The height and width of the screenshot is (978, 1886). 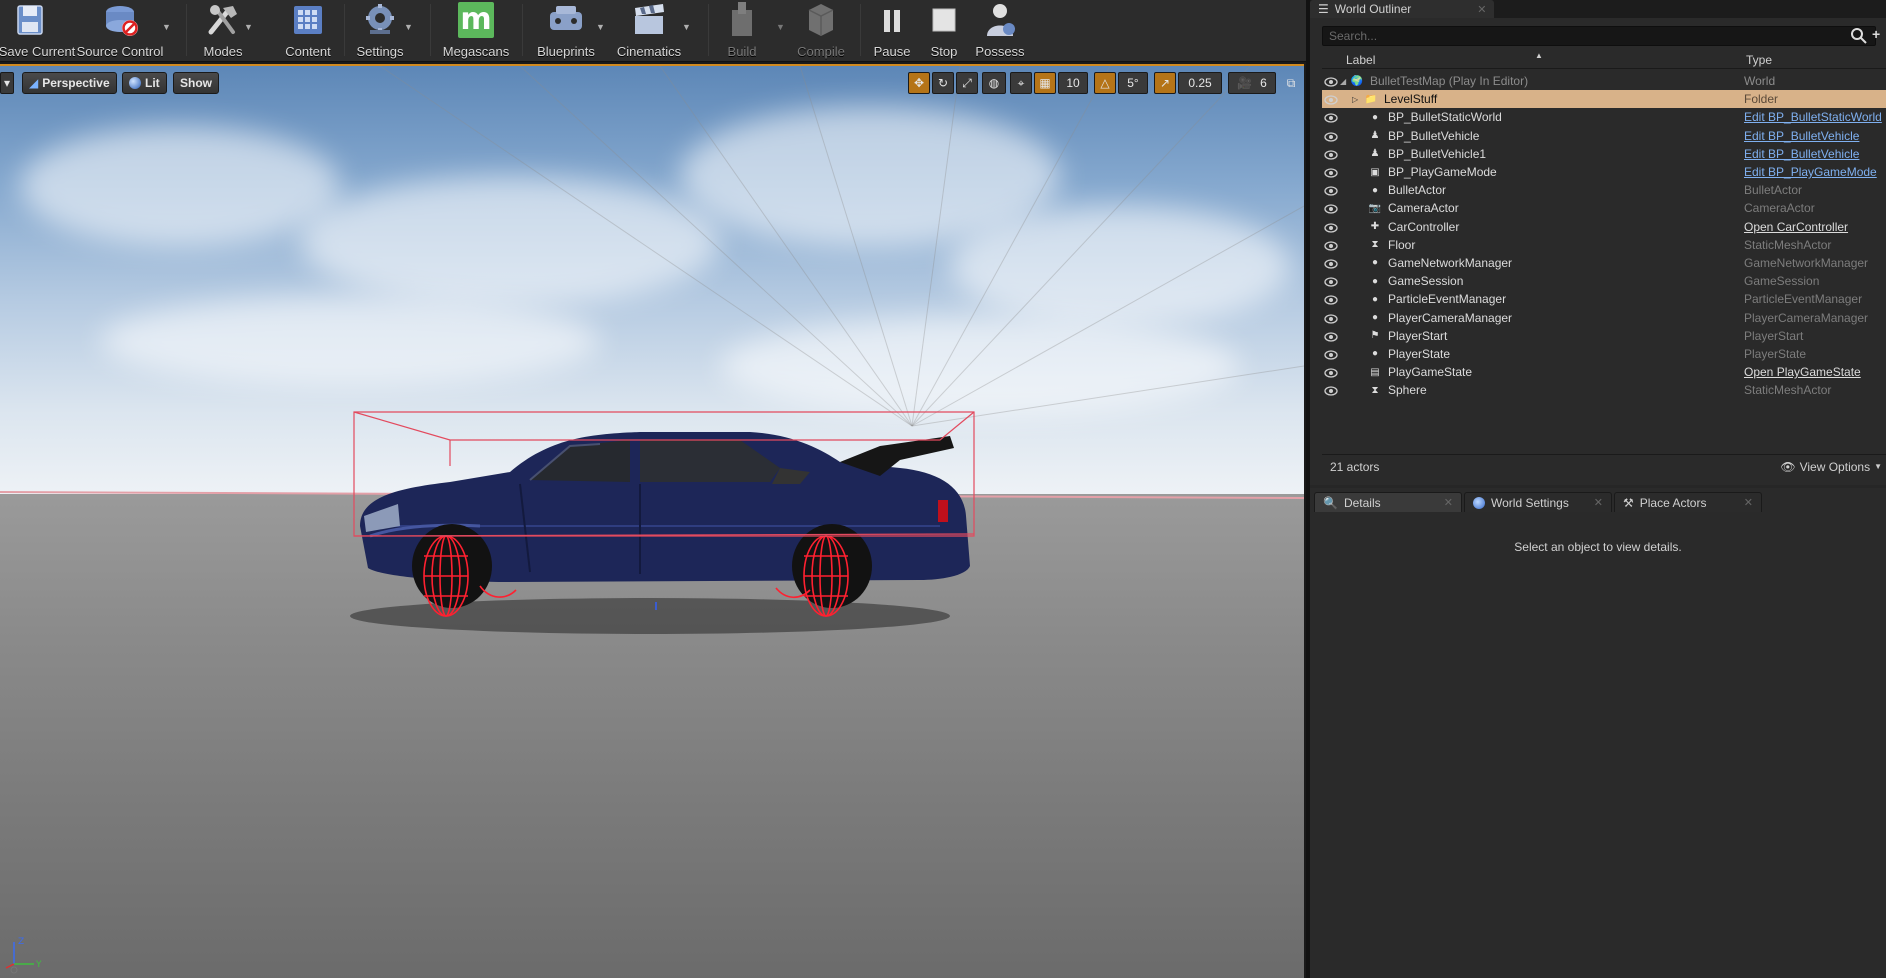 I want to click on viewport-options-dropdown: ▾, so click(x=7, y=83).